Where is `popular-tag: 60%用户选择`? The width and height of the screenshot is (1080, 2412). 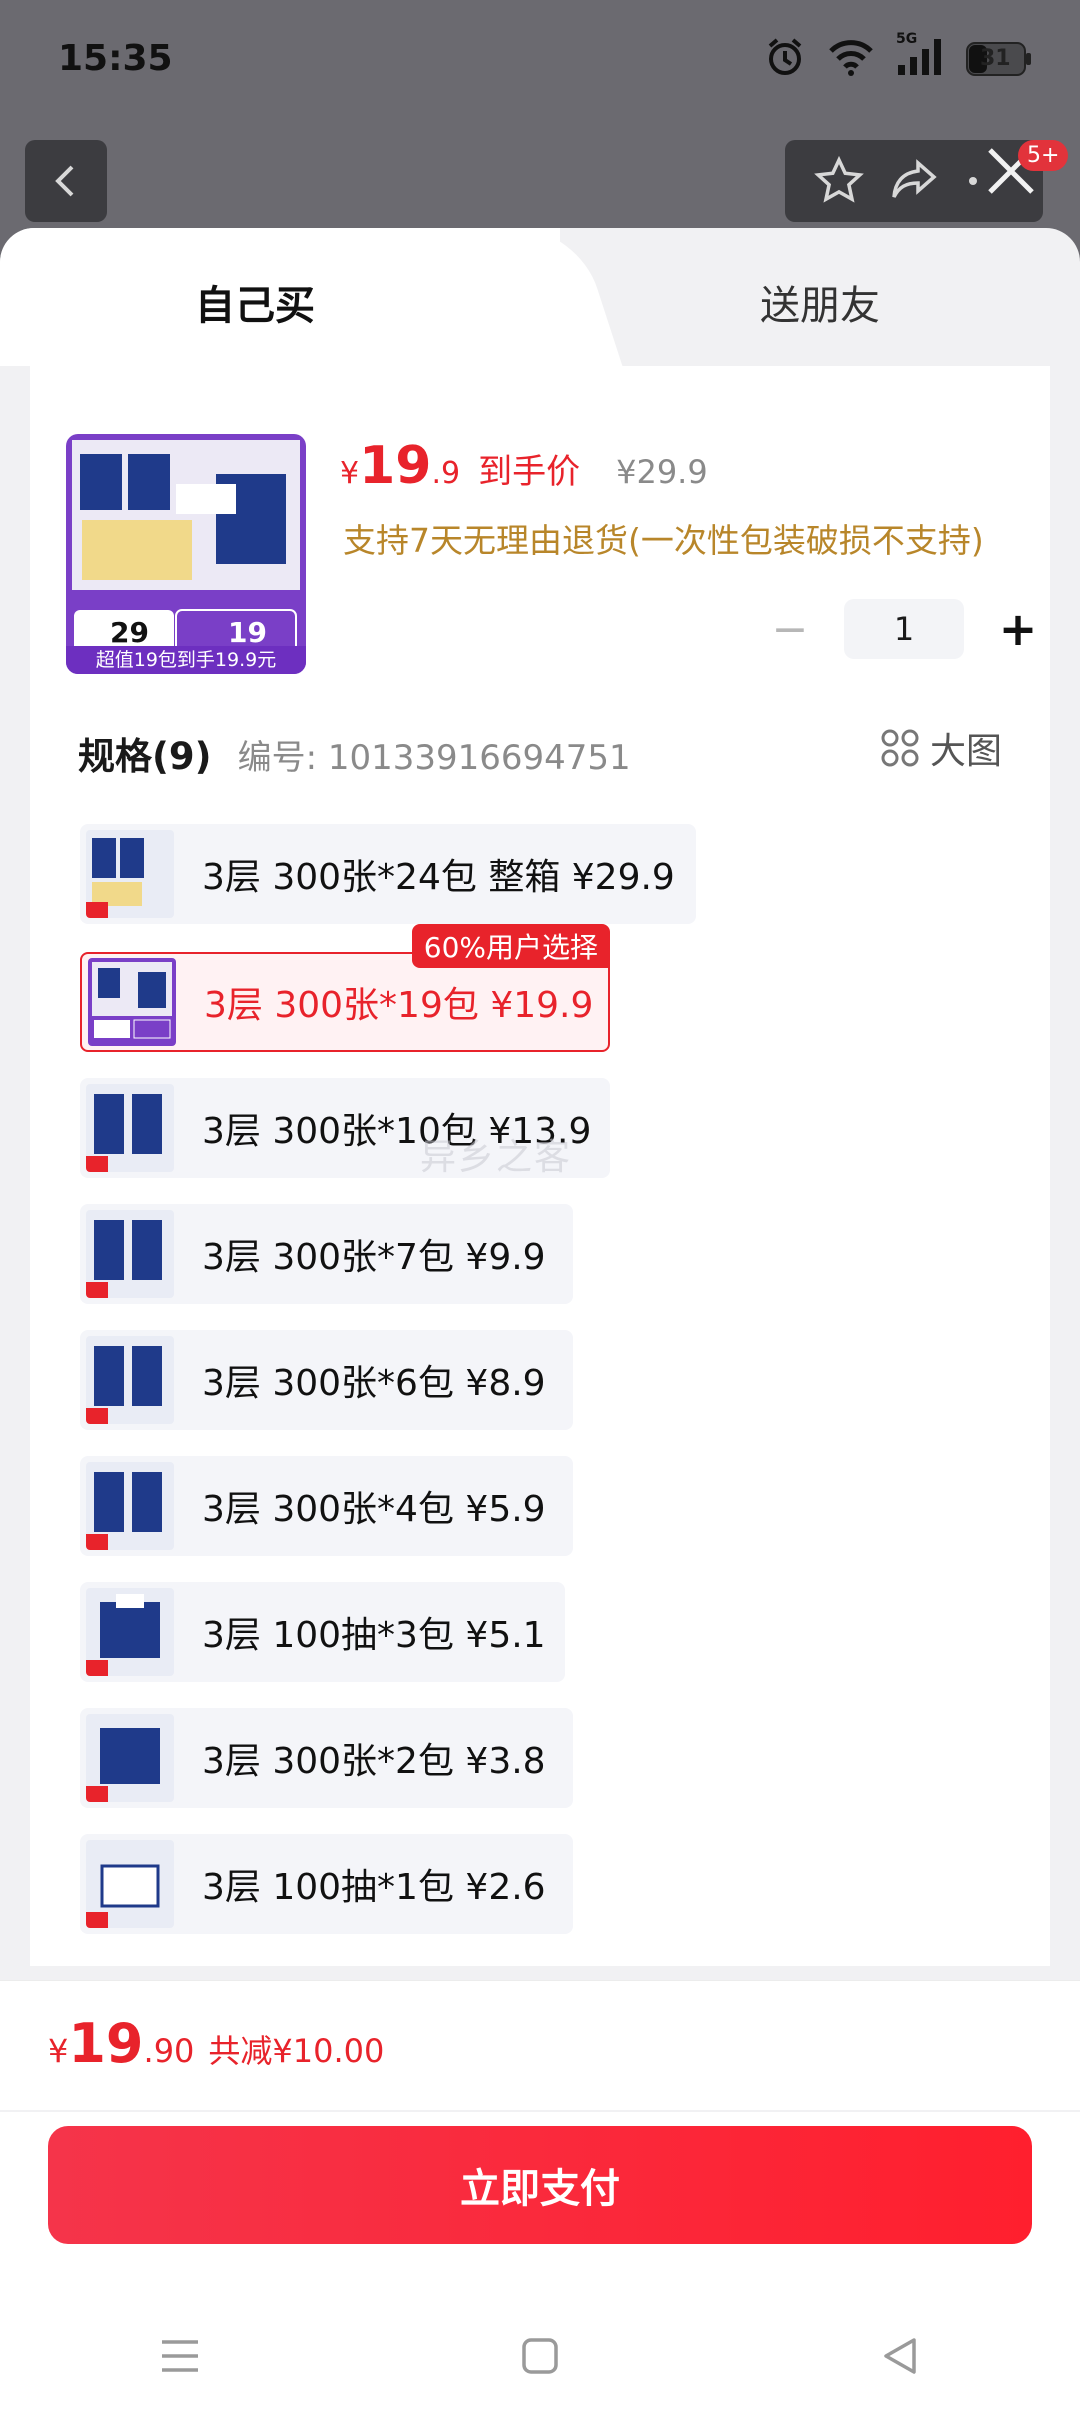
popular-tag: 60%用户选择 is located at coordinates (510, 946).